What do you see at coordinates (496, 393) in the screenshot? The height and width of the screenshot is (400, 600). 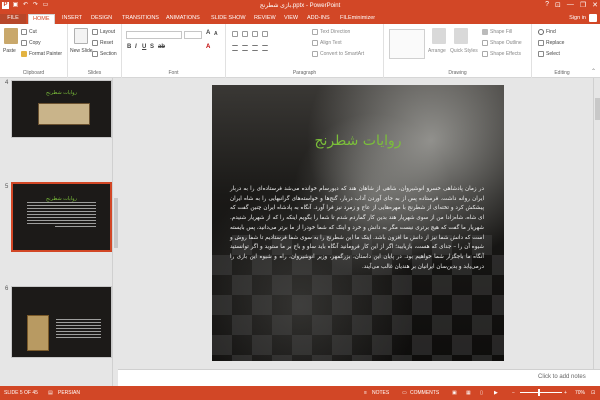 I see `slide-show-icon: ▶` at bounding box center [496, 393].